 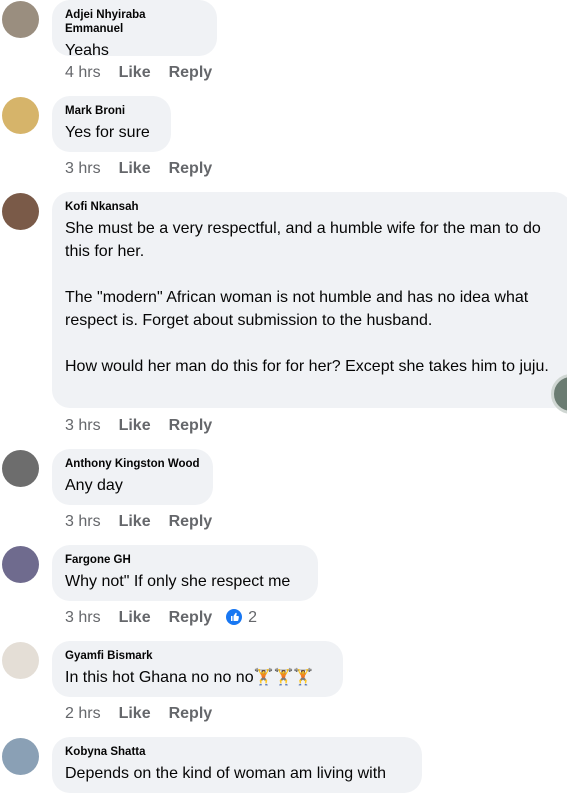 What do you see at coordinates (87, 50) in the screenshot?
I see `comment-text: Yeahs` at bounding box center [87, 50].